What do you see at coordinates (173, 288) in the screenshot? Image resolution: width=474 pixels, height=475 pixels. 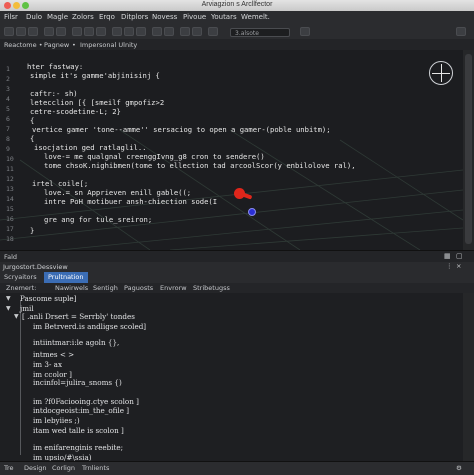 I see `subtab-5: Envrorw` at bounding box center [173, 288].